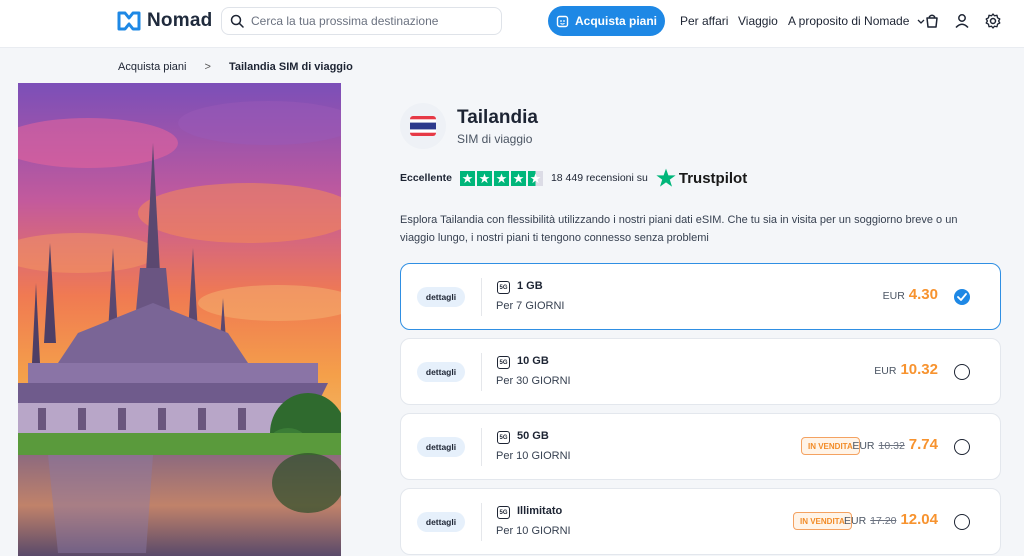  I want to click on plan-price: EUR 10.32 7.74, so click(895, 444).